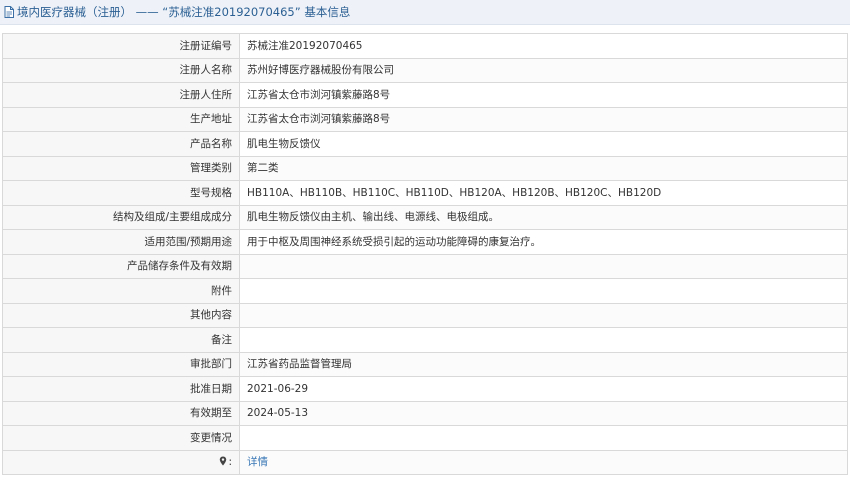 Image resolution: width=850 pixels, height=481 pixels. Describe the element at coordinates (543, 389) in the screenshot. I see `row-value: 2021-06-29` at that location.